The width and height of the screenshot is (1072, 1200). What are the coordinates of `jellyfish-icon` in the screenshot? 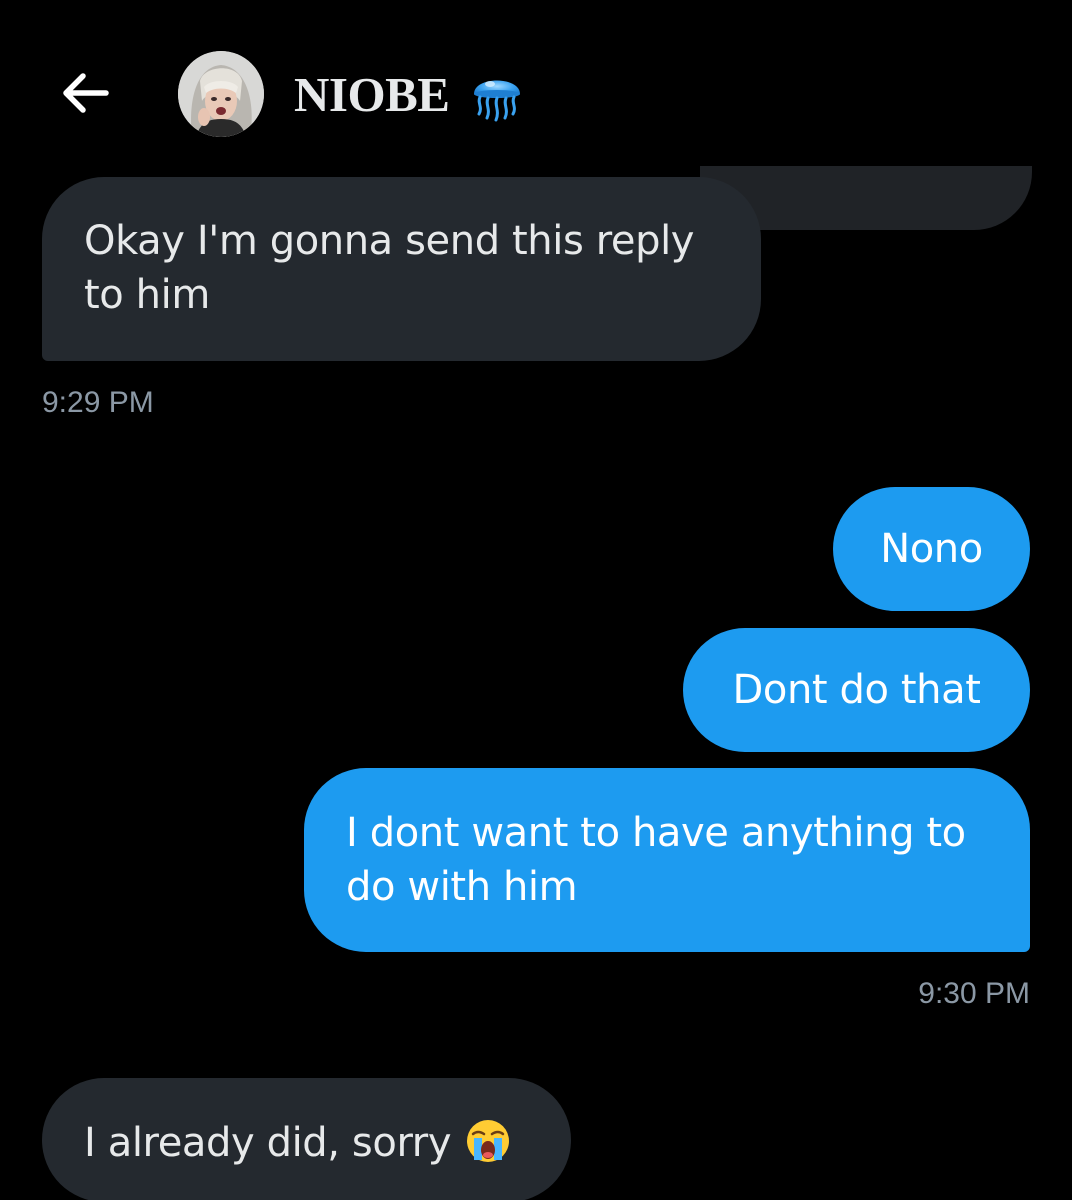 It's located at (497, 95).